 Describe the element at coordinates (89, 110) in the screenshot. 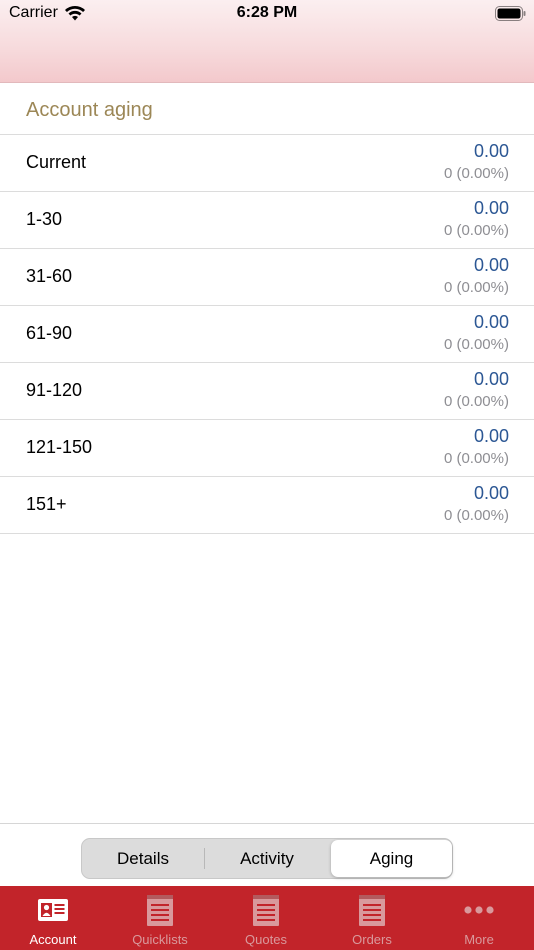

I see `section-title: Account aging` at that location.